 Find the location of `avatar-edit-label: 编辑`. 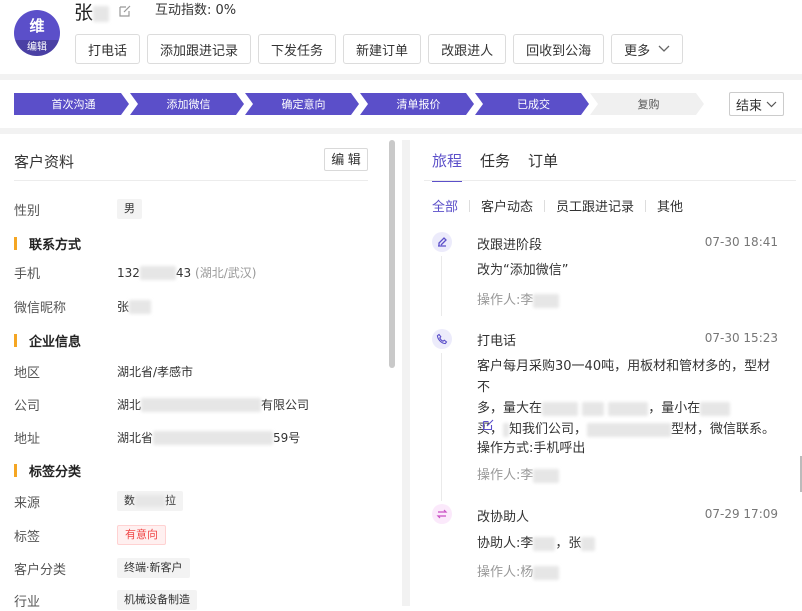

avatar-edit-label: 编辑 is located at coordinates (37, 48).